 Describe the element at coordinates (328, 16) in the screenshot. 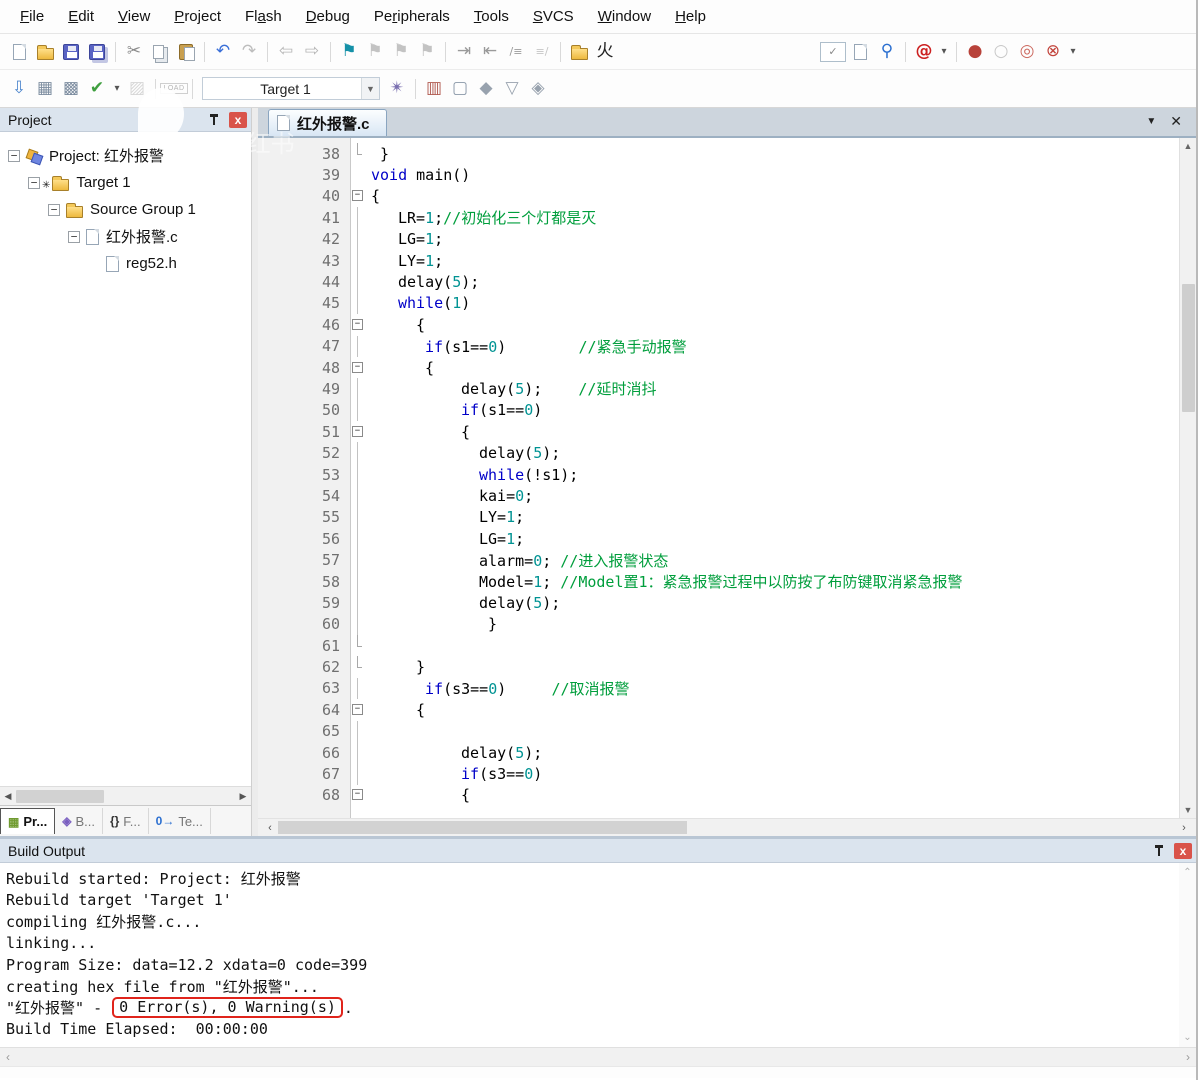

I see `menu-debug: Debug` at that location.